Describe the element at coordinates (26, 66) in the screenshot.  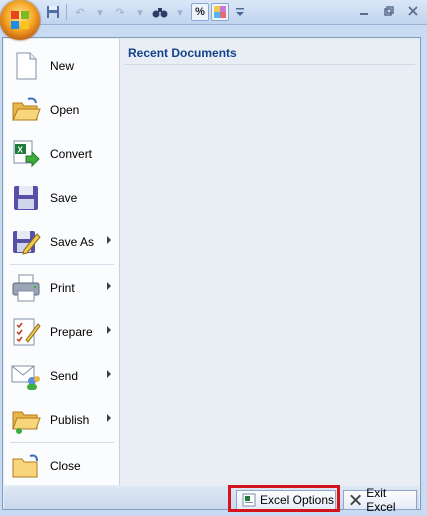
I see `new-document-icon` at that location.